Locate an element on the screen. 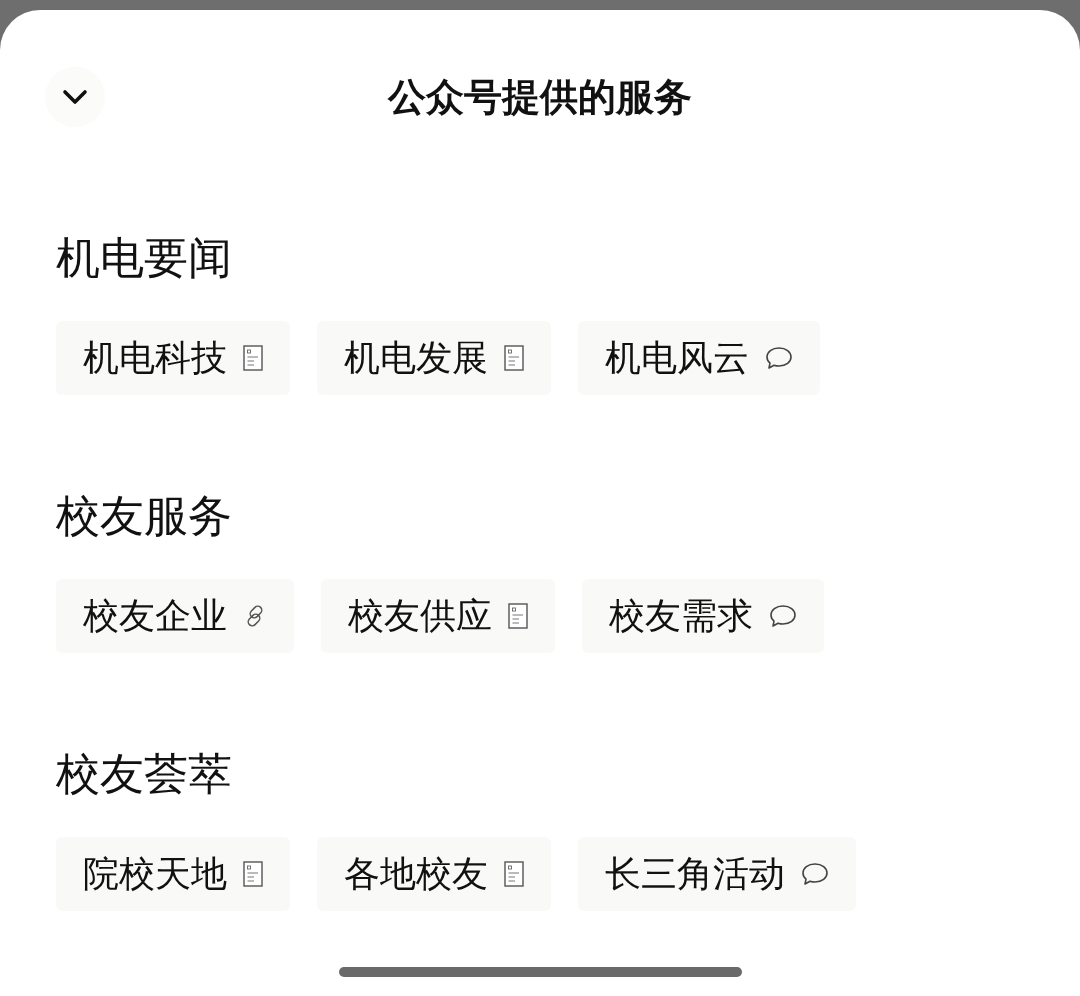 The width and height of the screenshot is (1080, 996). sheet-title: 公众号提供的服务 is located at coordinates (540, 97).